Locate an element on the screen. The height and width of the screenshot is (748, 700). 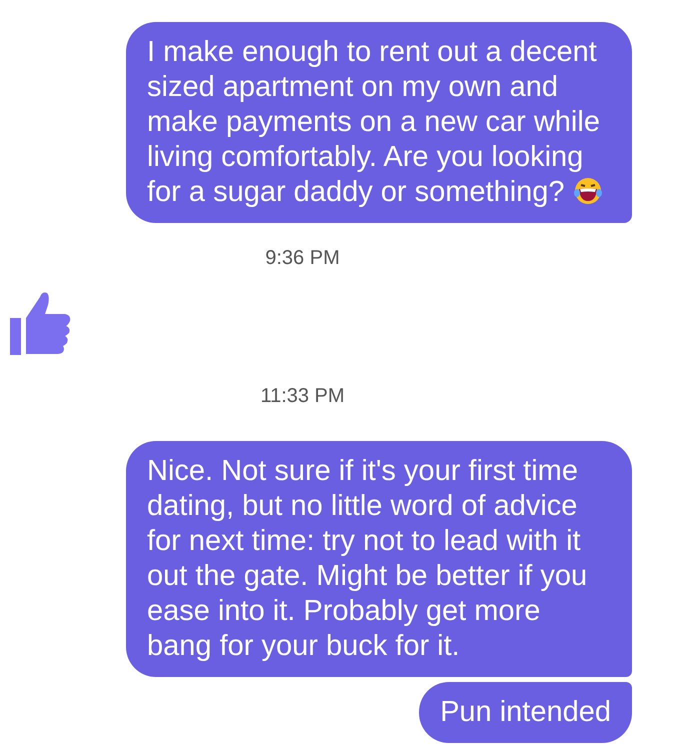
thumbs-up-icon is located at coordinates (41, 323).